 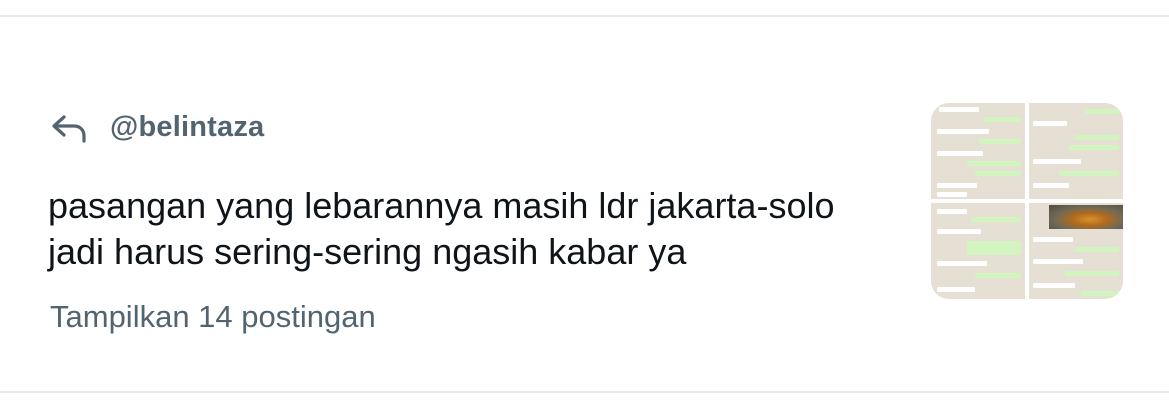 I want to click on photo-attachment, so click(x=1086, y=217).